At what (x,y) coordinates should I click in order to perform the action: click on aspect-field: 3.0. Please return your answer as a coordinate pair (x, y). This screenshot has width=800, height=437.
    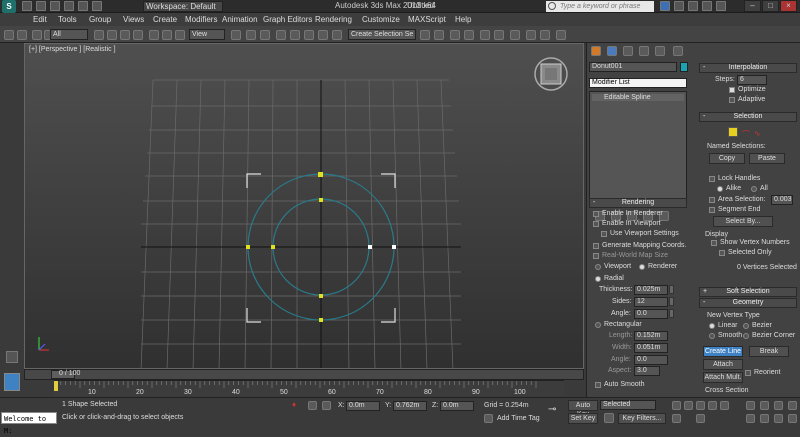
    Looking at the image, I should click on (647, 371).